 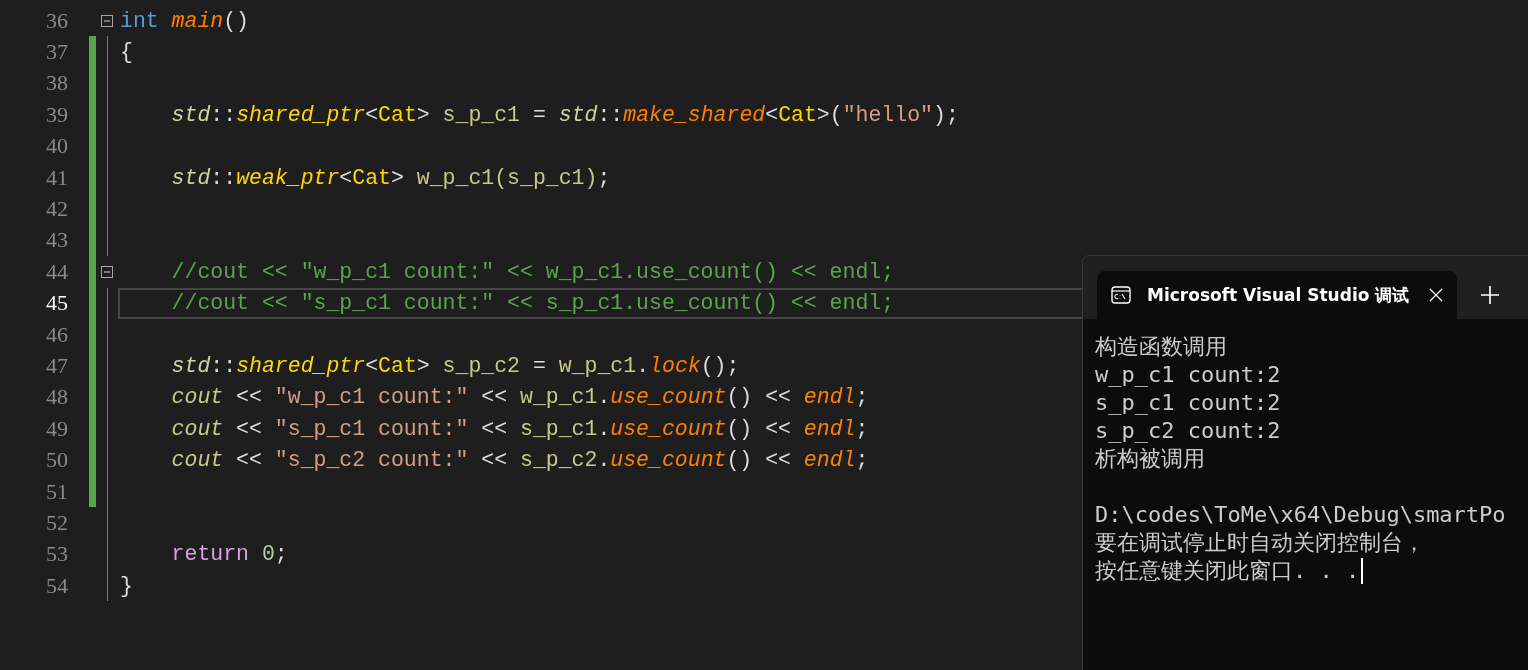 What do you see at coordinates (519, 460) in the screenshot?
I see `code-line: cout << "s_p_c2 count:" << s_p_c2.use_count() << endl;` at bounding box center [519, 460].